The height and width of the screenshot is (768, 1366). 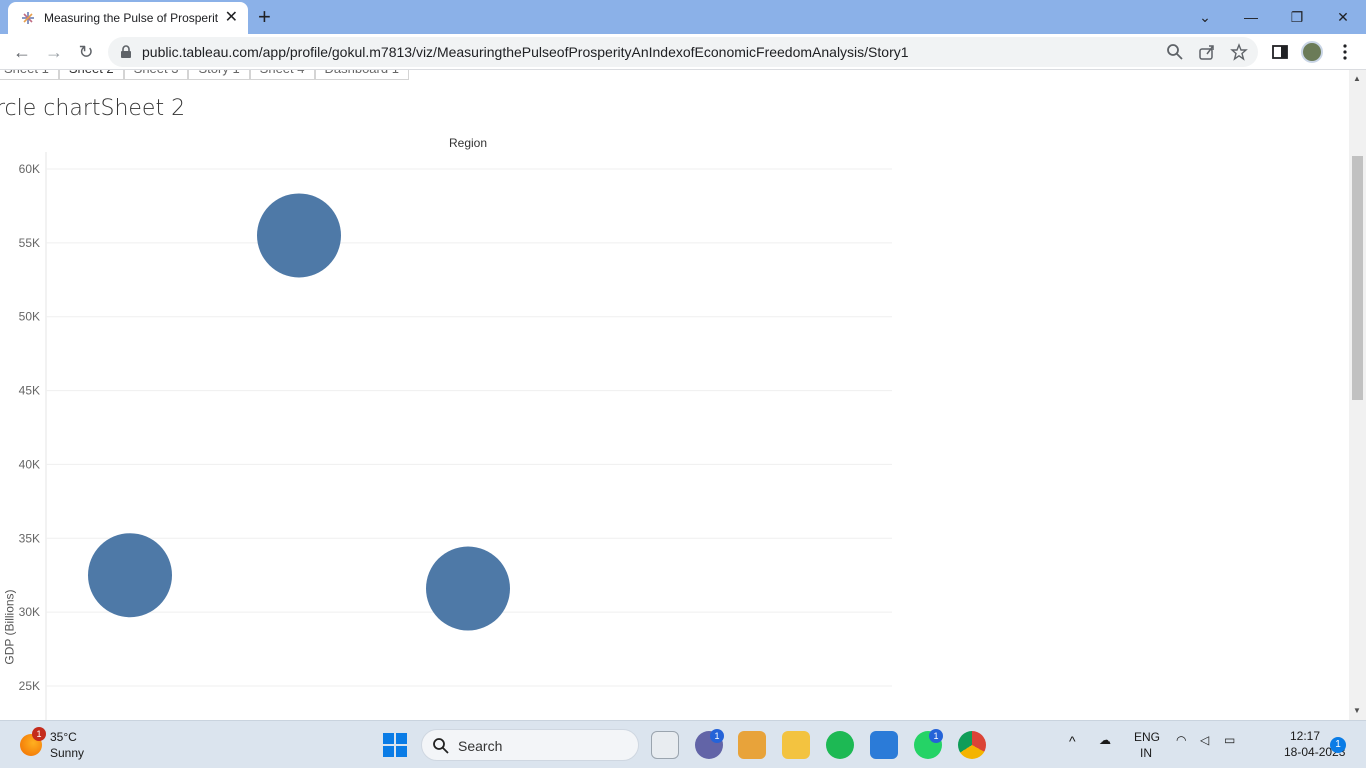 I want to click on region-indicator: IN, so click(x=1146, y=753).